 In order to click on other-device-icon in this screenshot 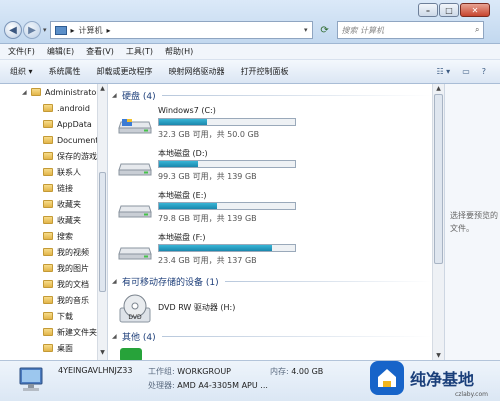, I will do `click(131, 354)`.